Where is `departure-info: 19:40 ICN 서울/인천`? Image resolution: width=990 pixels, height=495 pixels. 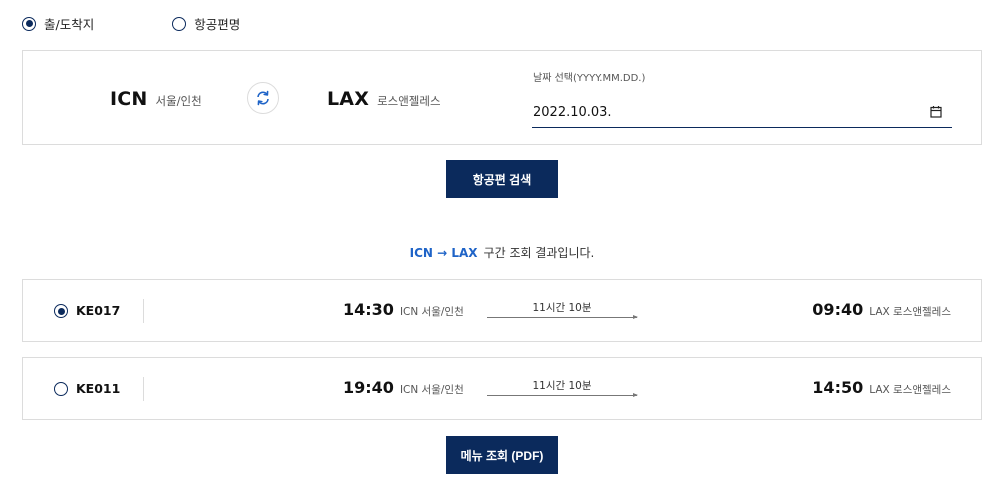 departure-info: 19:40 ICN 서울/인천 is located at coordinates (403, 387).